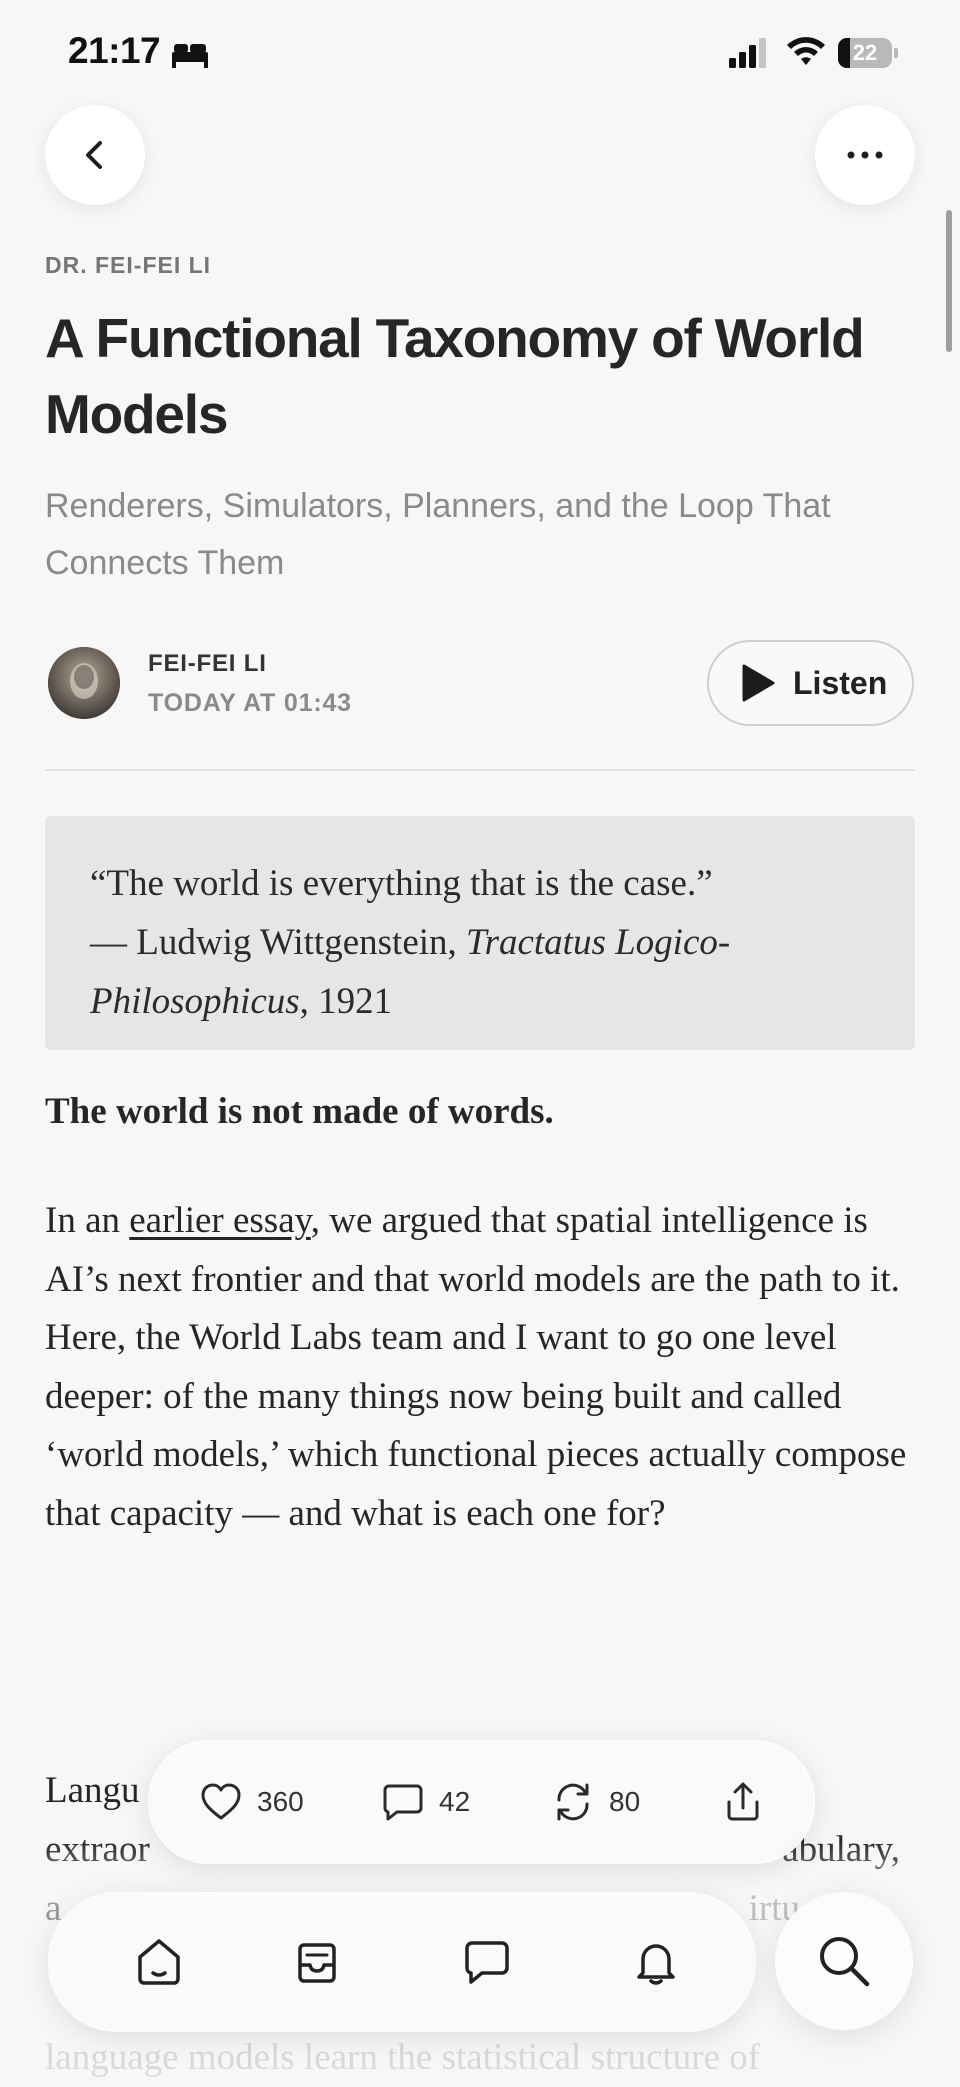 Image resolution: width=960 pixels, height=2087 pixels. I want to click on tab-inbox, so click(317, 1962).